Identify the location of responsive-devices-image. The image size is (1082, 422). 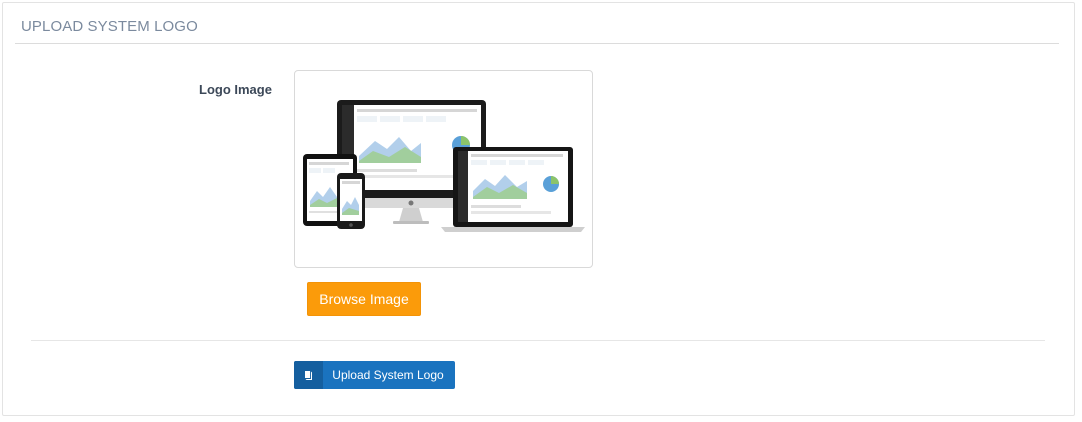
(444, 166).